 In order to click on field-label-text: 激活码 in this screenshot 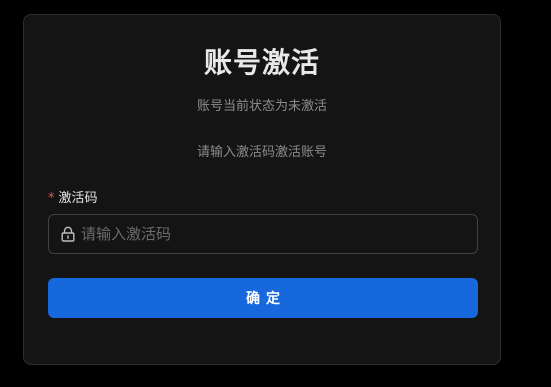, I will do `click(78, 198)`.